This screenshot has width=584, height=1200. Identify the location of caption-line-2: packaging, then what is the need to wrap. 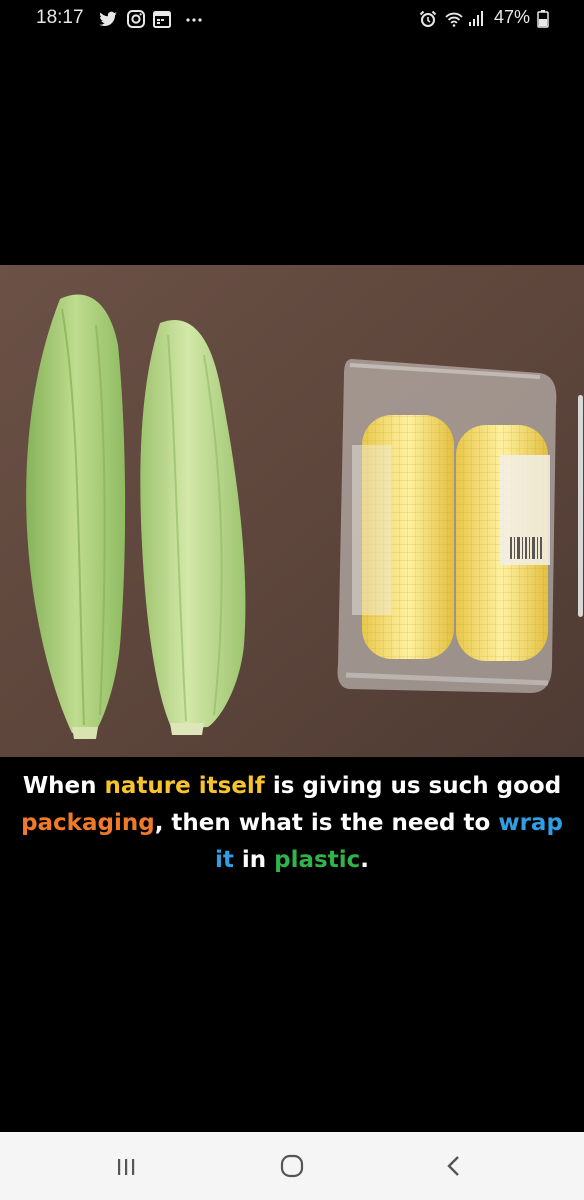
(292, 823).